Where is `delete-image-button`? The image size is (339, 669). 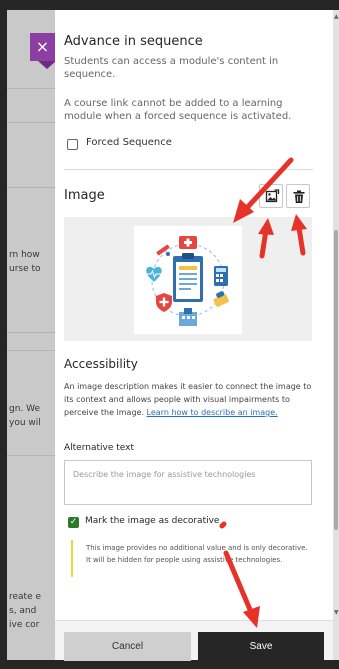 delete-image-button is located at coordinates (298, 196).